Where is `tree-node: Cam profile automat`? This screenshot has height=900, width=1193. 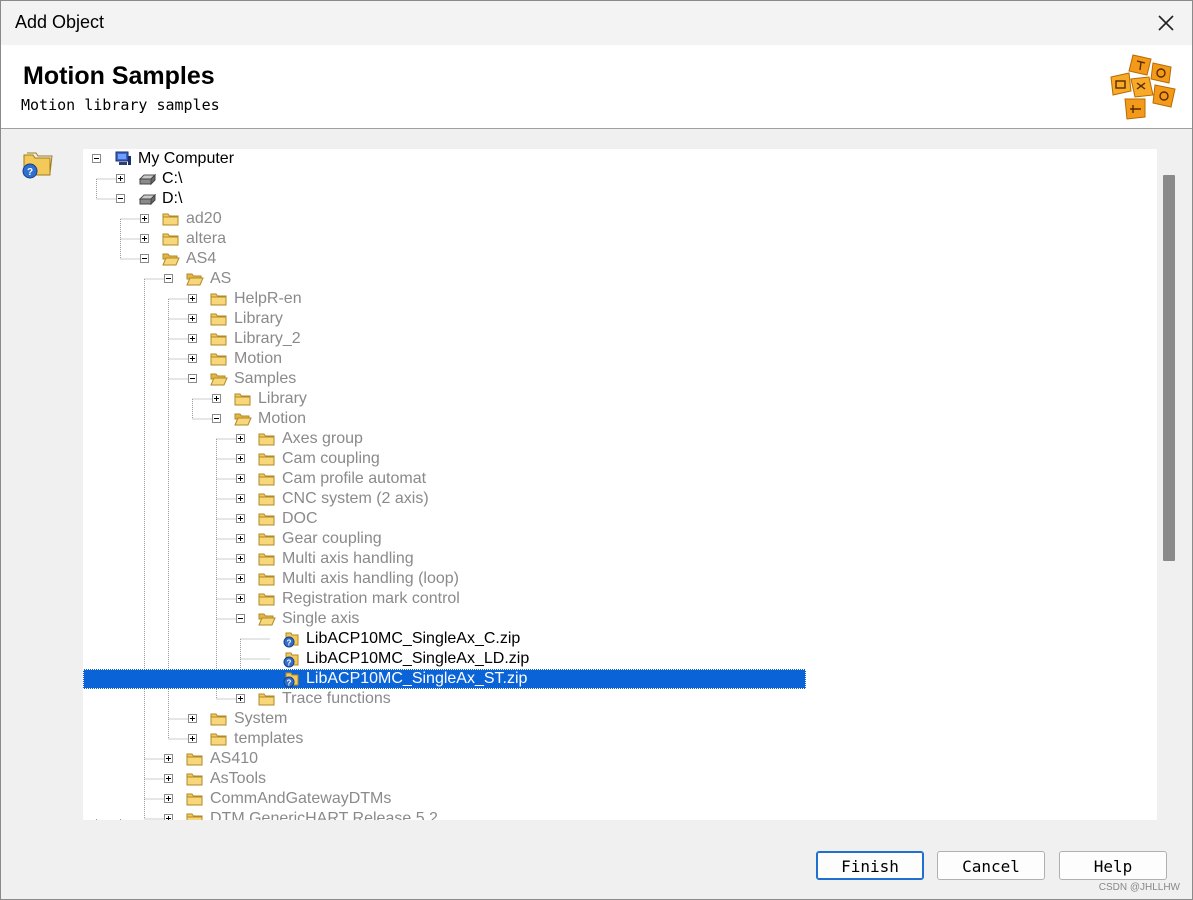 tree-node: Cam profile automat is located at coordinates (620, 479).